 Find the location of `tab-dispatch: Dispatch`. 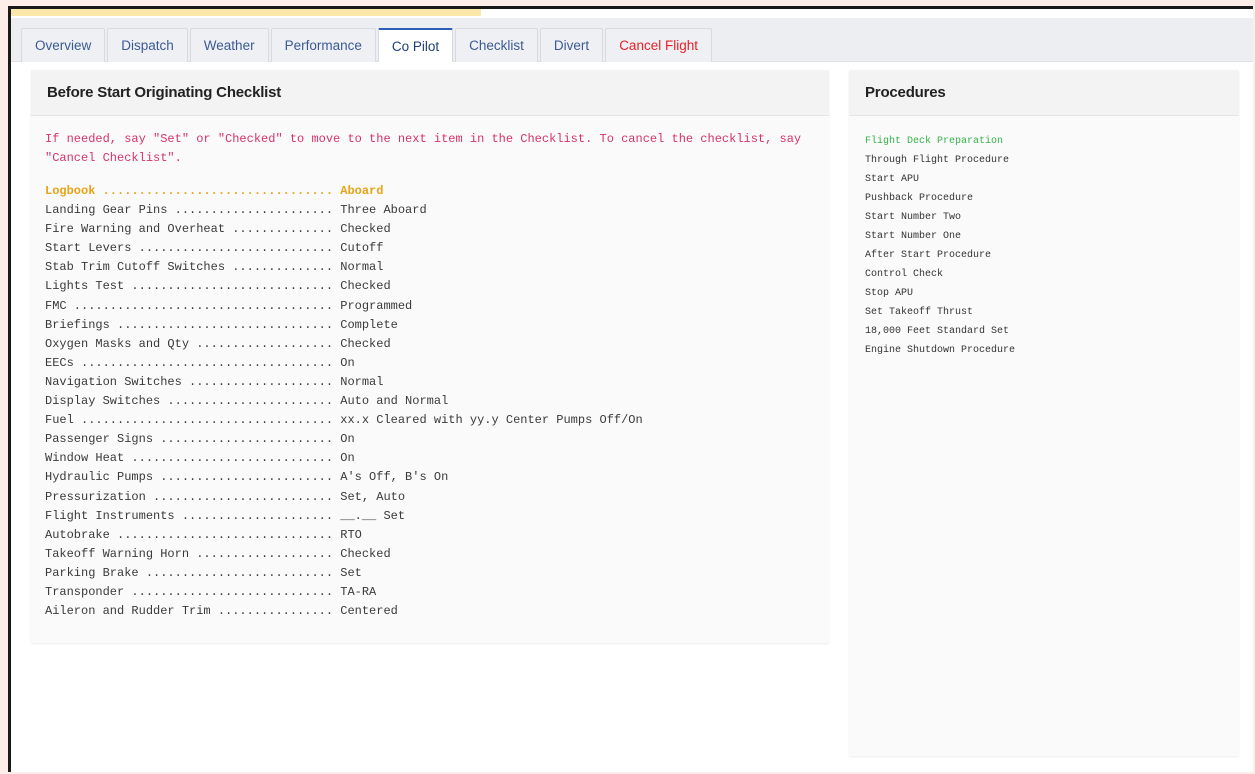

tab-dispatch: Dispatch is located at coordinates (147, 45).